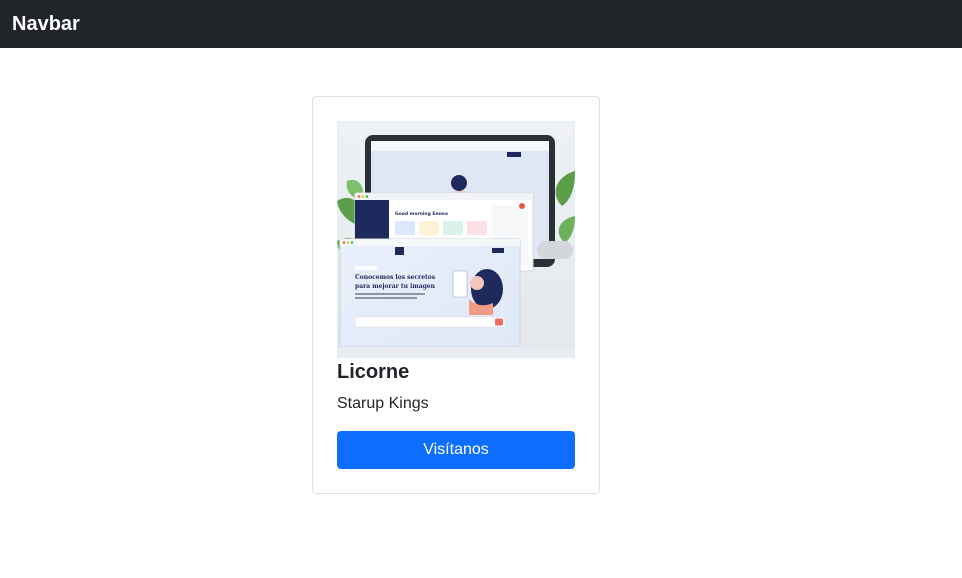 The image size is (962, 578). What do you see at coordinates (383, 403) in the screenshot?
I see `card-text: Starup Kings` at bounding box center [383, 403].